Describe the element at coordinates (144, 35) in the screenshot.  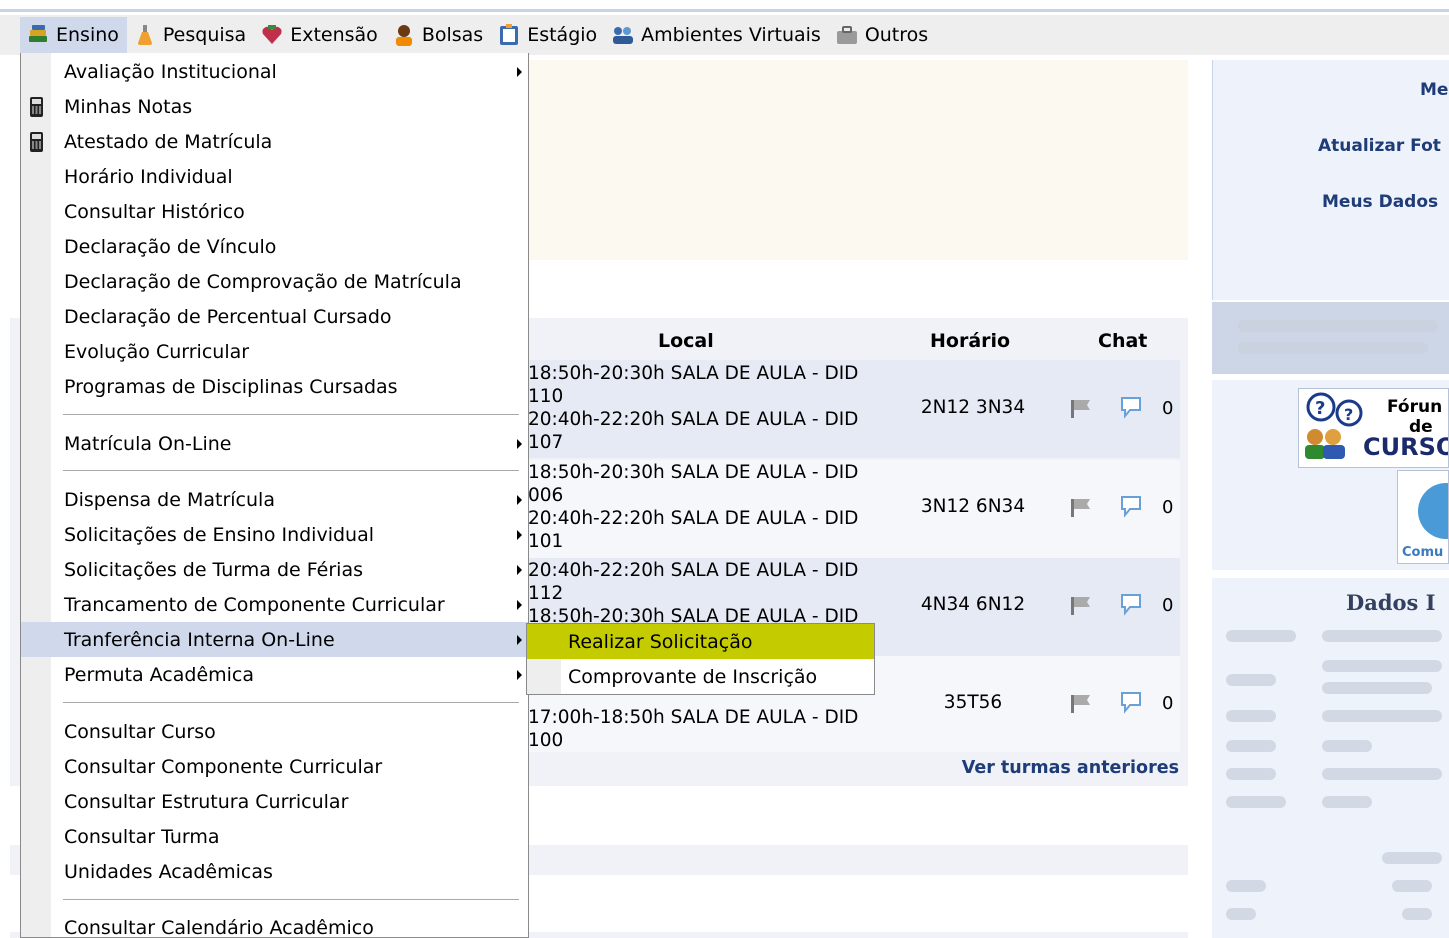
I see `flask-icon` at that location.